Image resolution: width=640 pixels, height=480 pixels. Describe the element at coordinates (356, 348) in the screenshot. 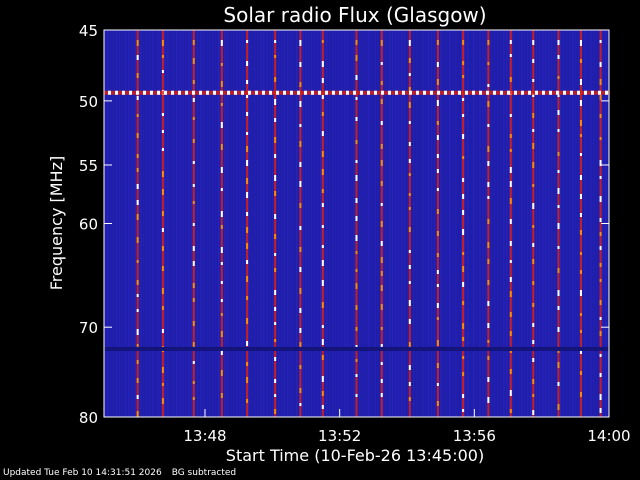

I see `band-gap` at that location.